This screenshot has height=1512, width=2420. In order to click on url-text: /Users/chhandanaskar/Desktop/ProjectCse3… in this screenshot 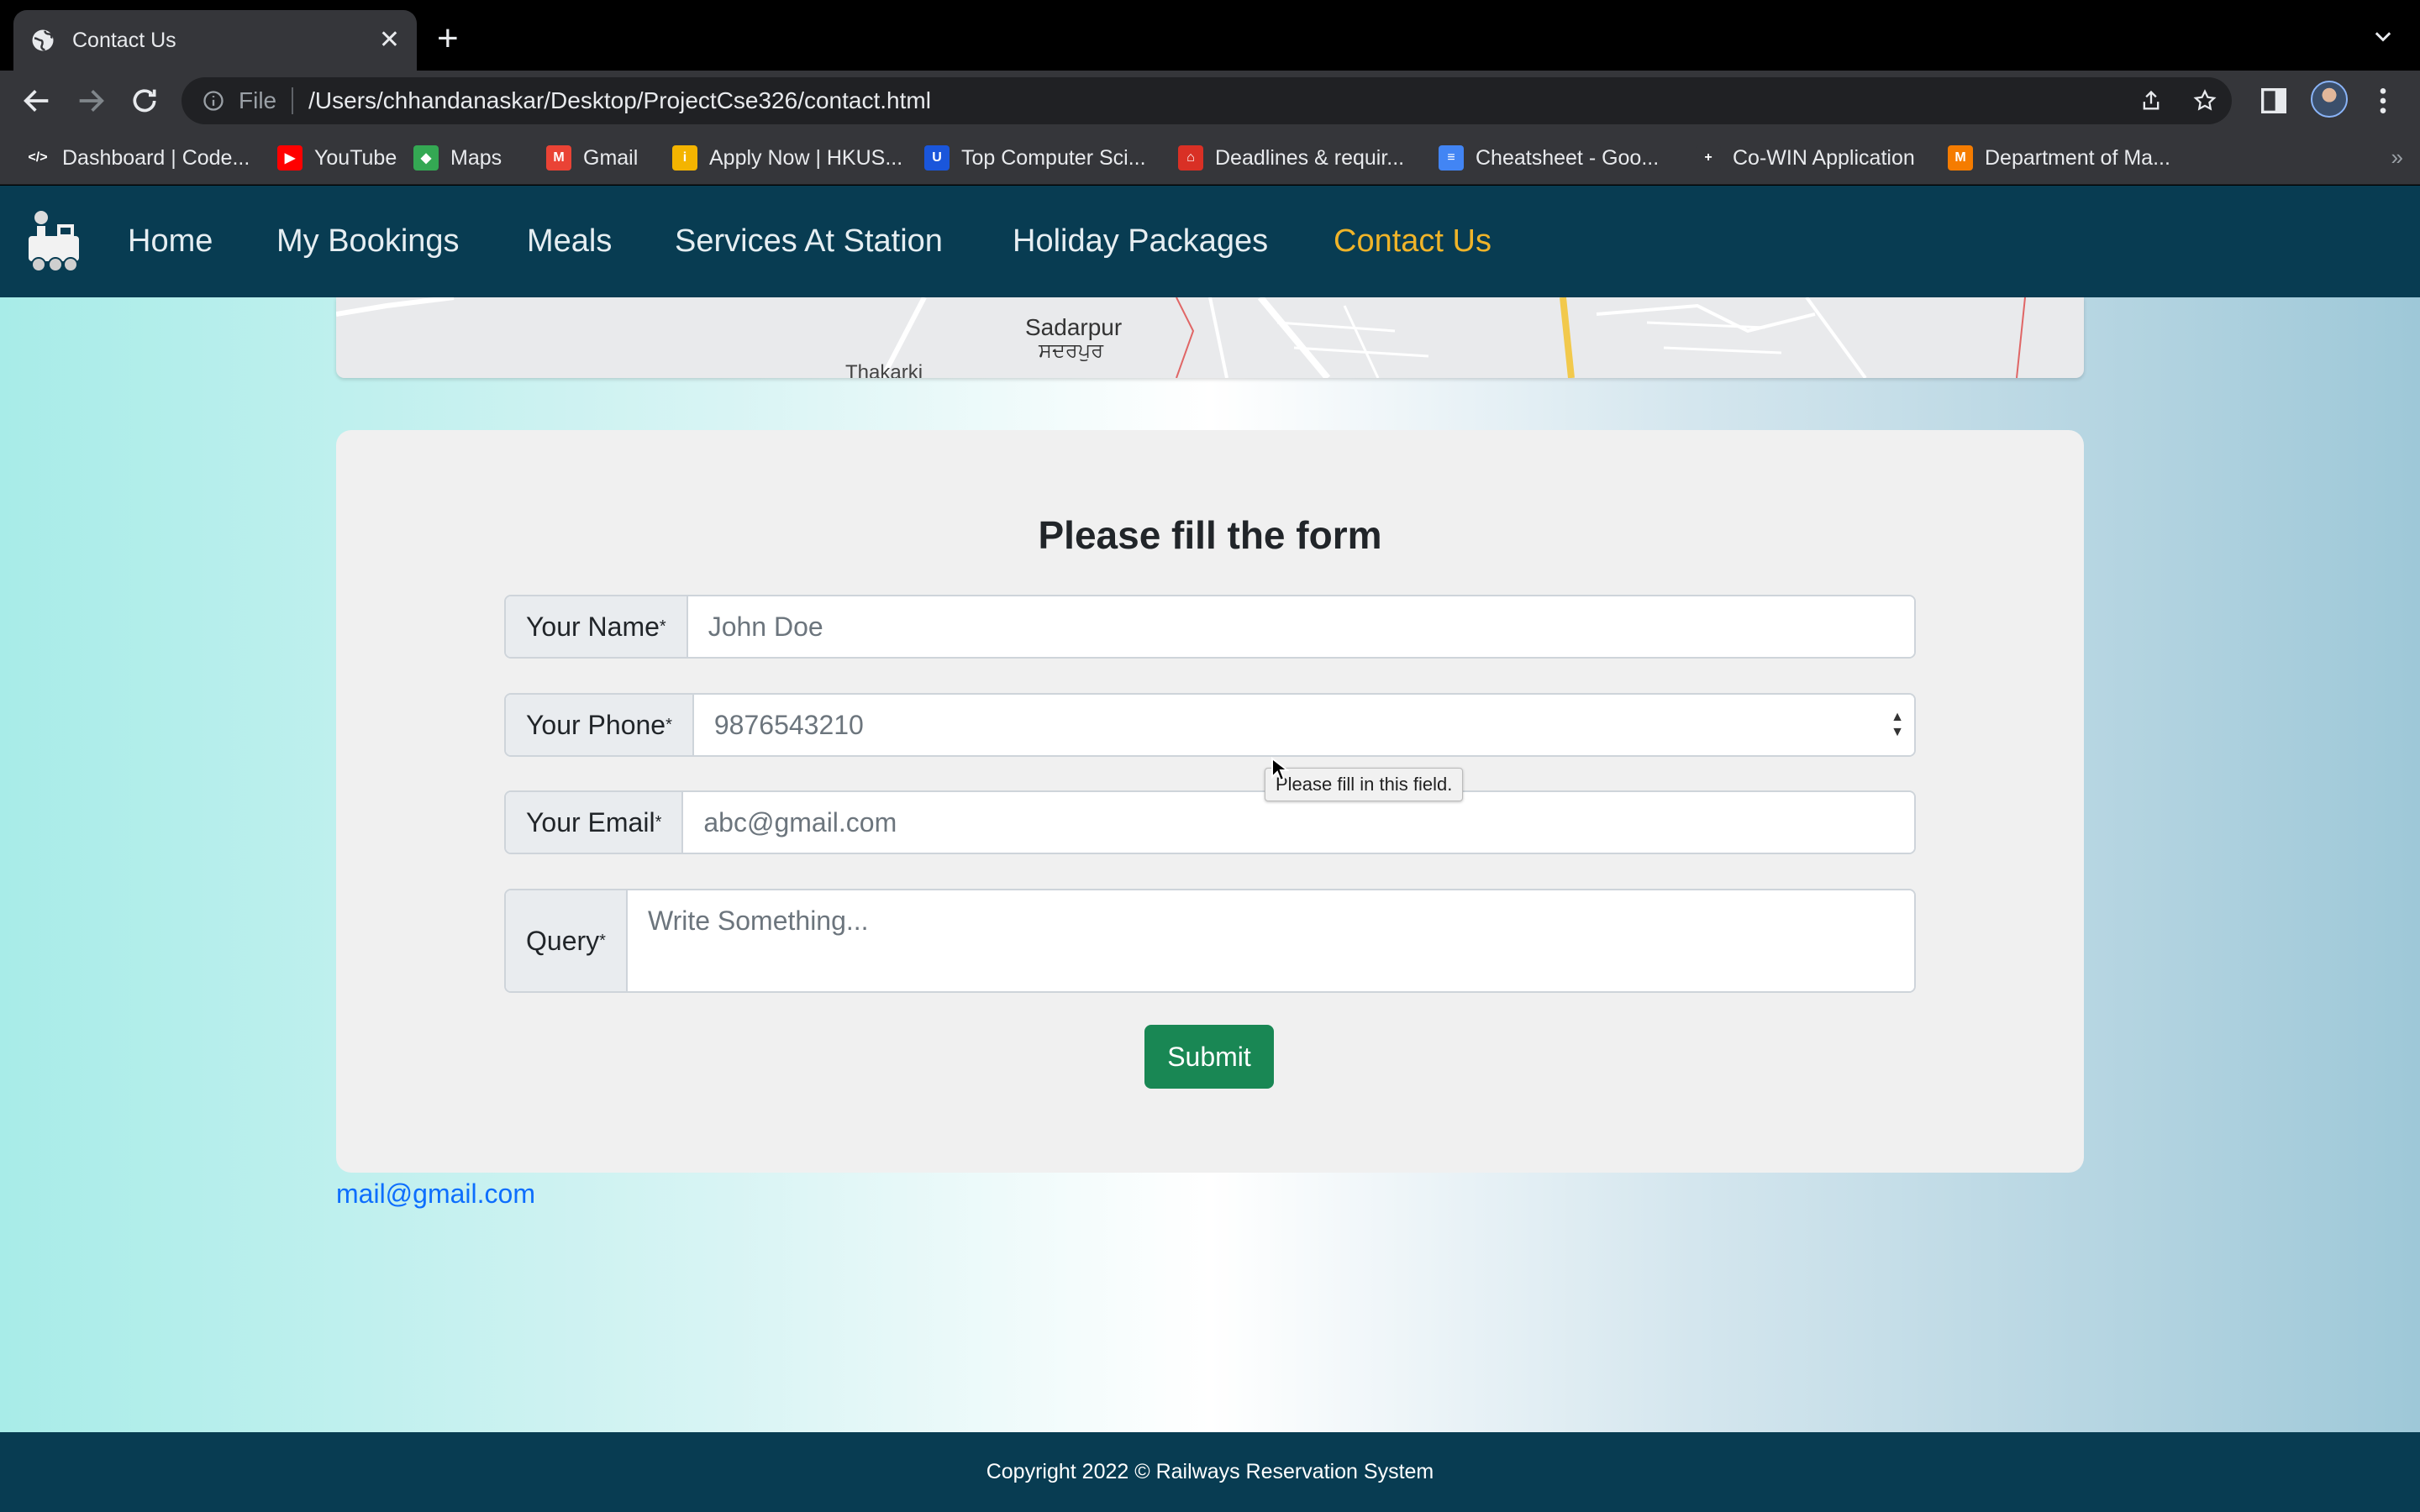, I will do `click(619, 100)`.